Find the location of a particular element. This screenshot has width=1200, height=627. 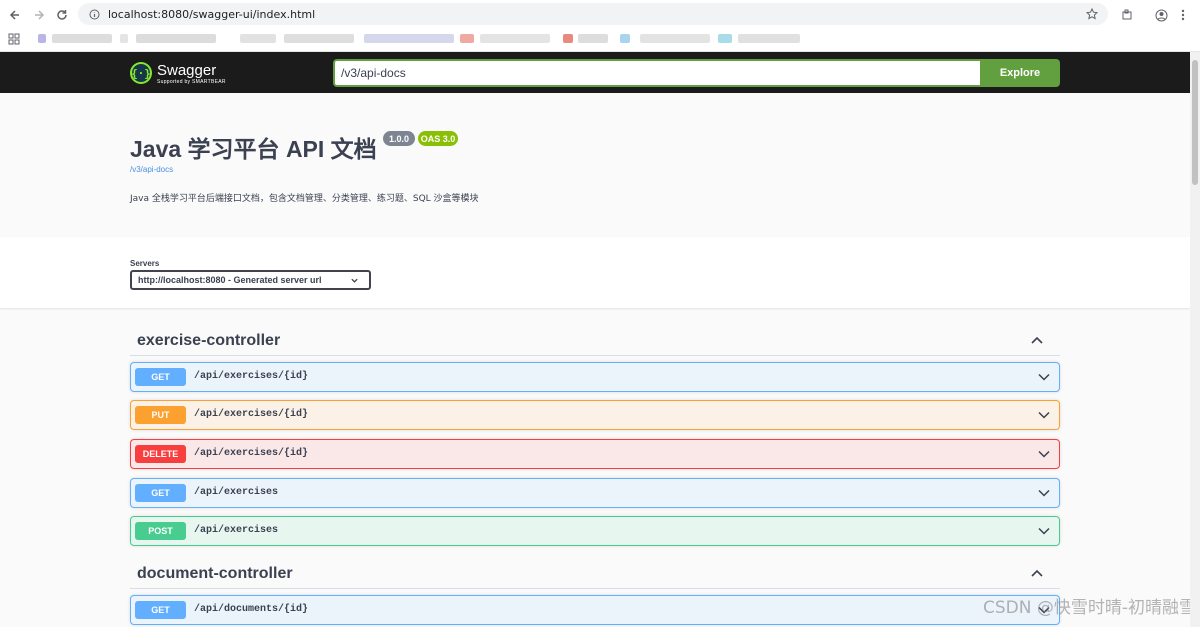

tag-name: exercise-controller is located at coordinates (209, 340).